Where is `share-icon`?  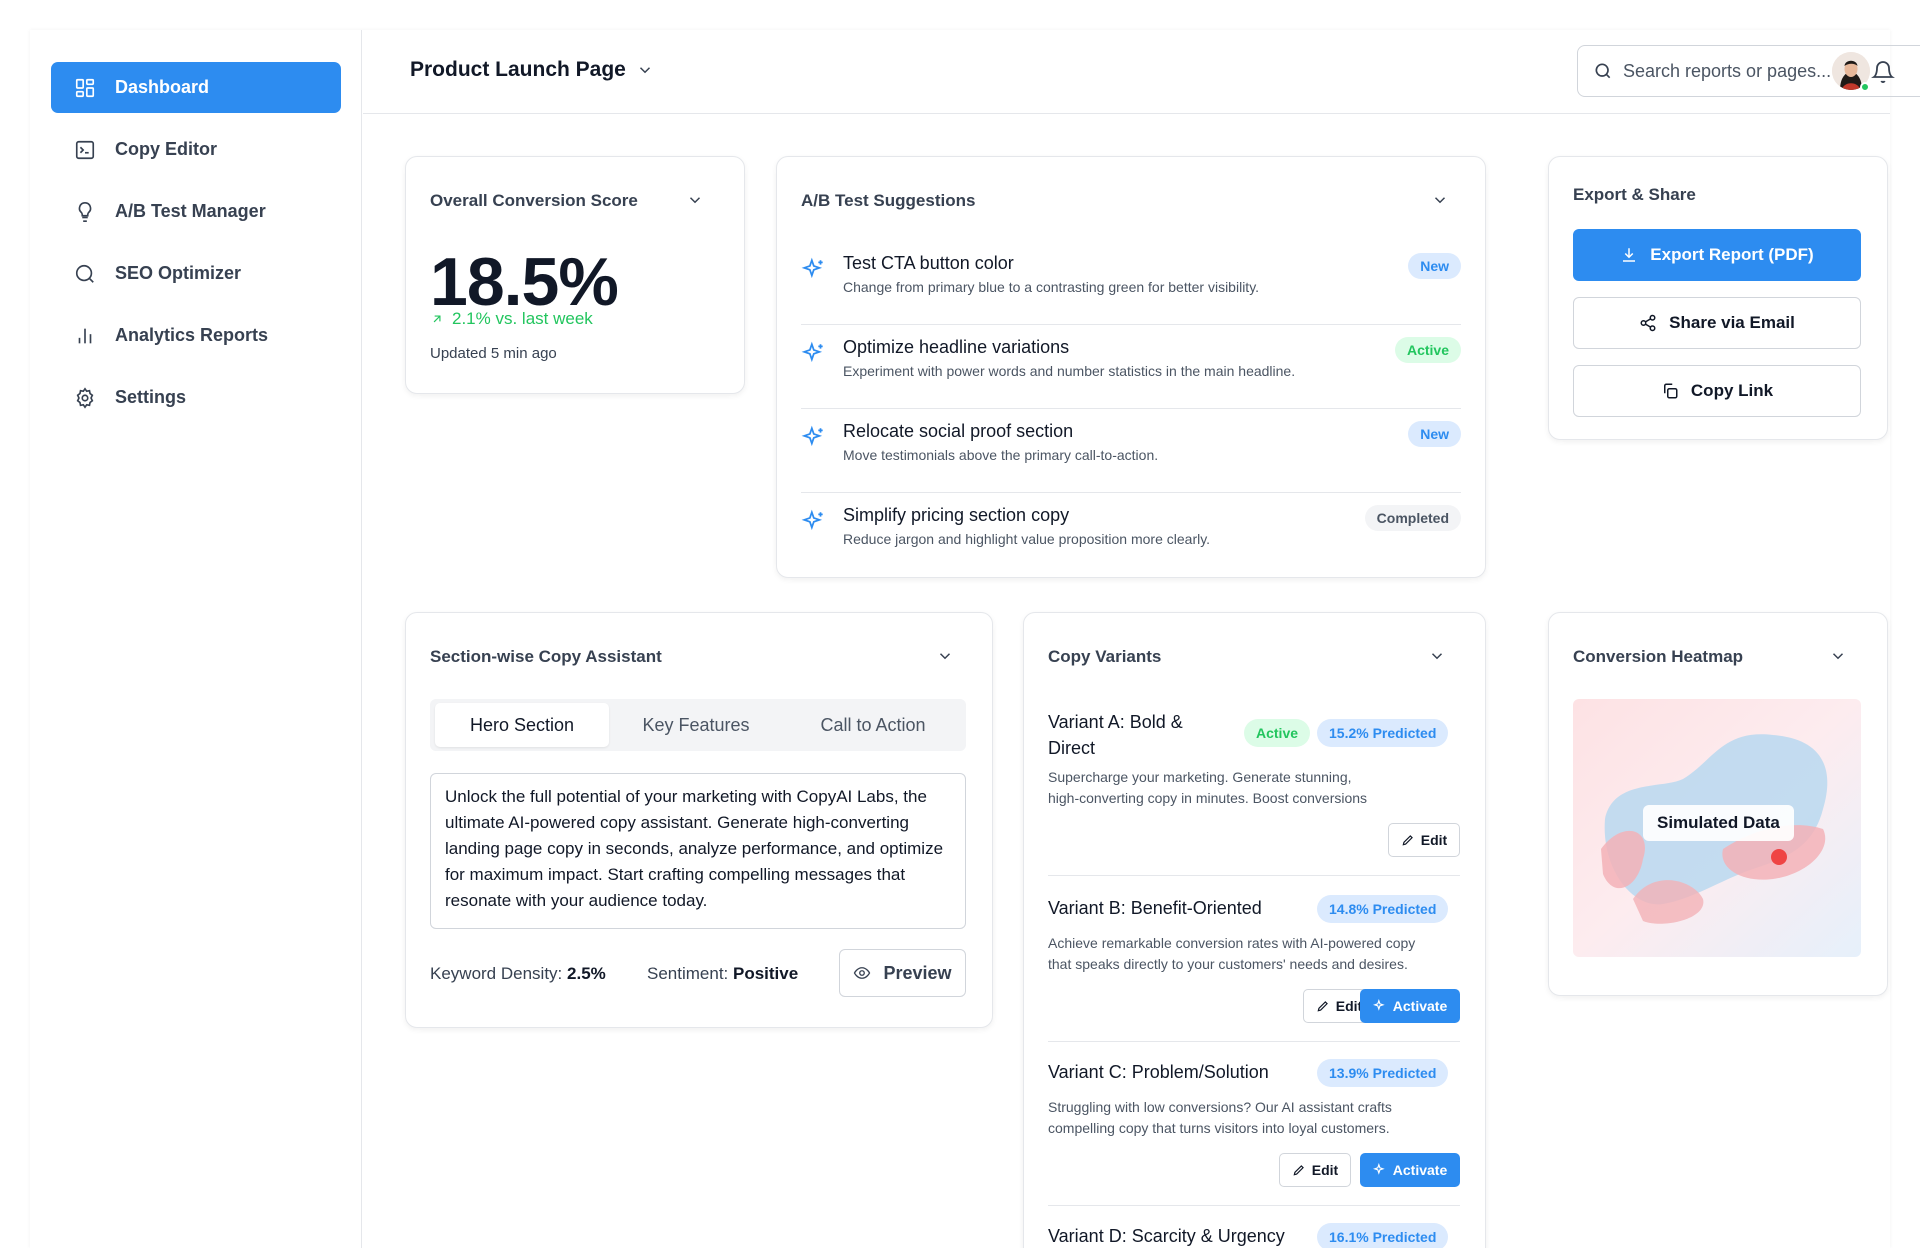
share-icon is located at coordinates (1648, 323).